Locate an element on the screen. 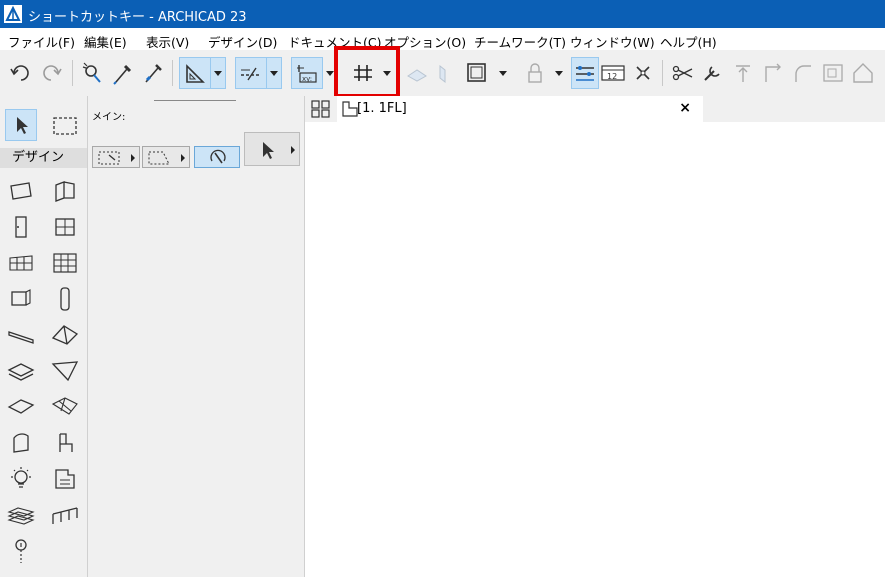  drag-icon is located at coordinates (643, 73).